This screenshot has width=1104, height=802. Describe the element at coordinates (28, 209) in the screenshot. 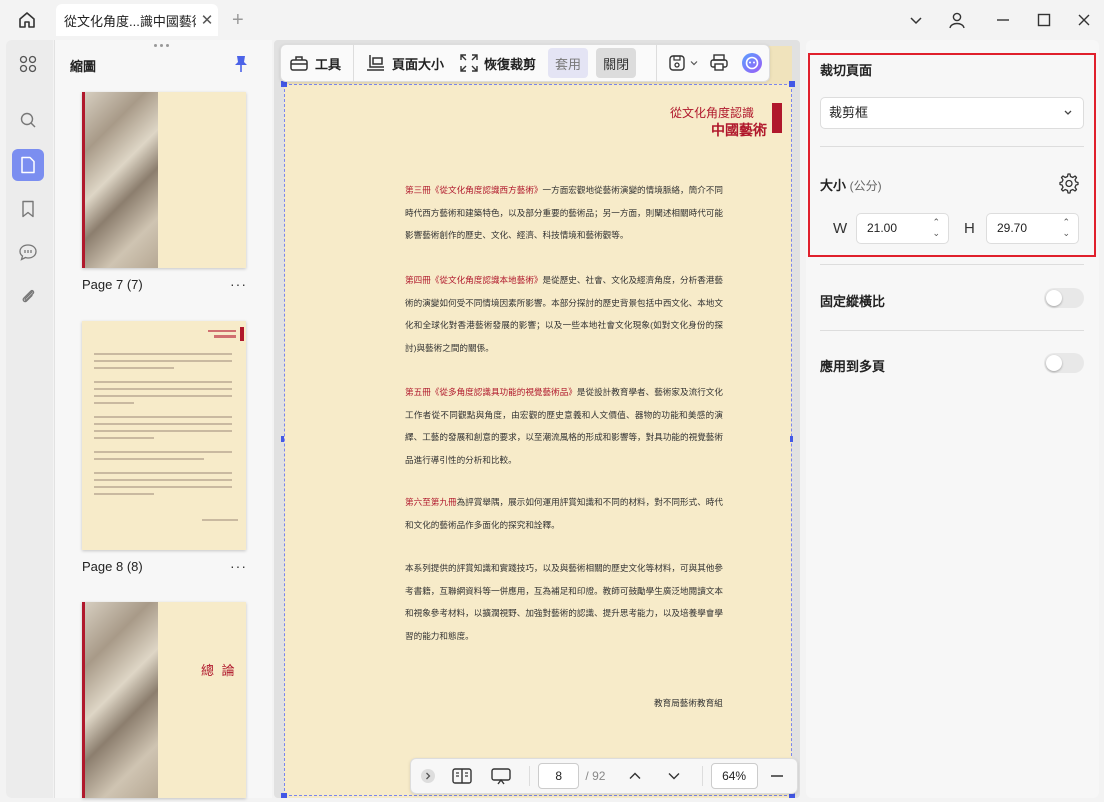

I see `bookmark-icon` at that location.